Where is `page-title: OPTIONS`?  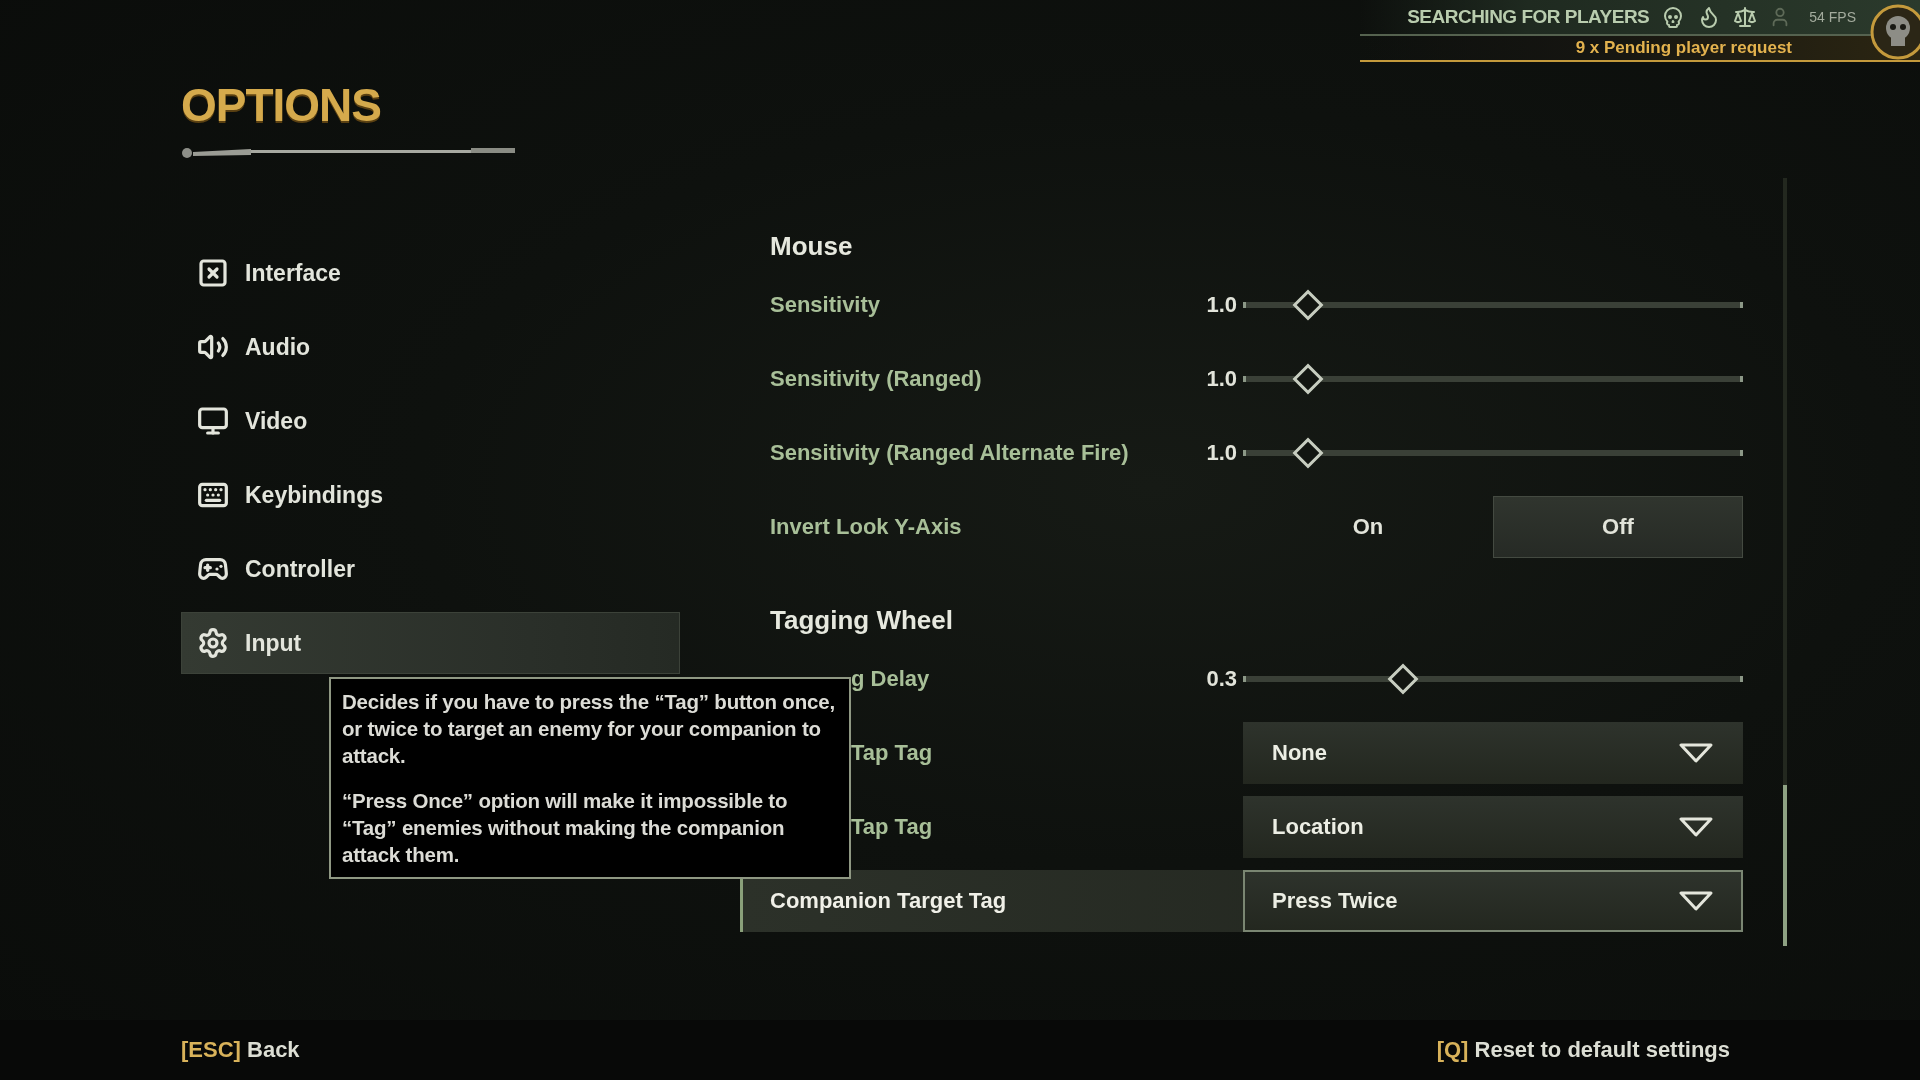 page-title: OPTIONS is located at coordinates (281, 105).